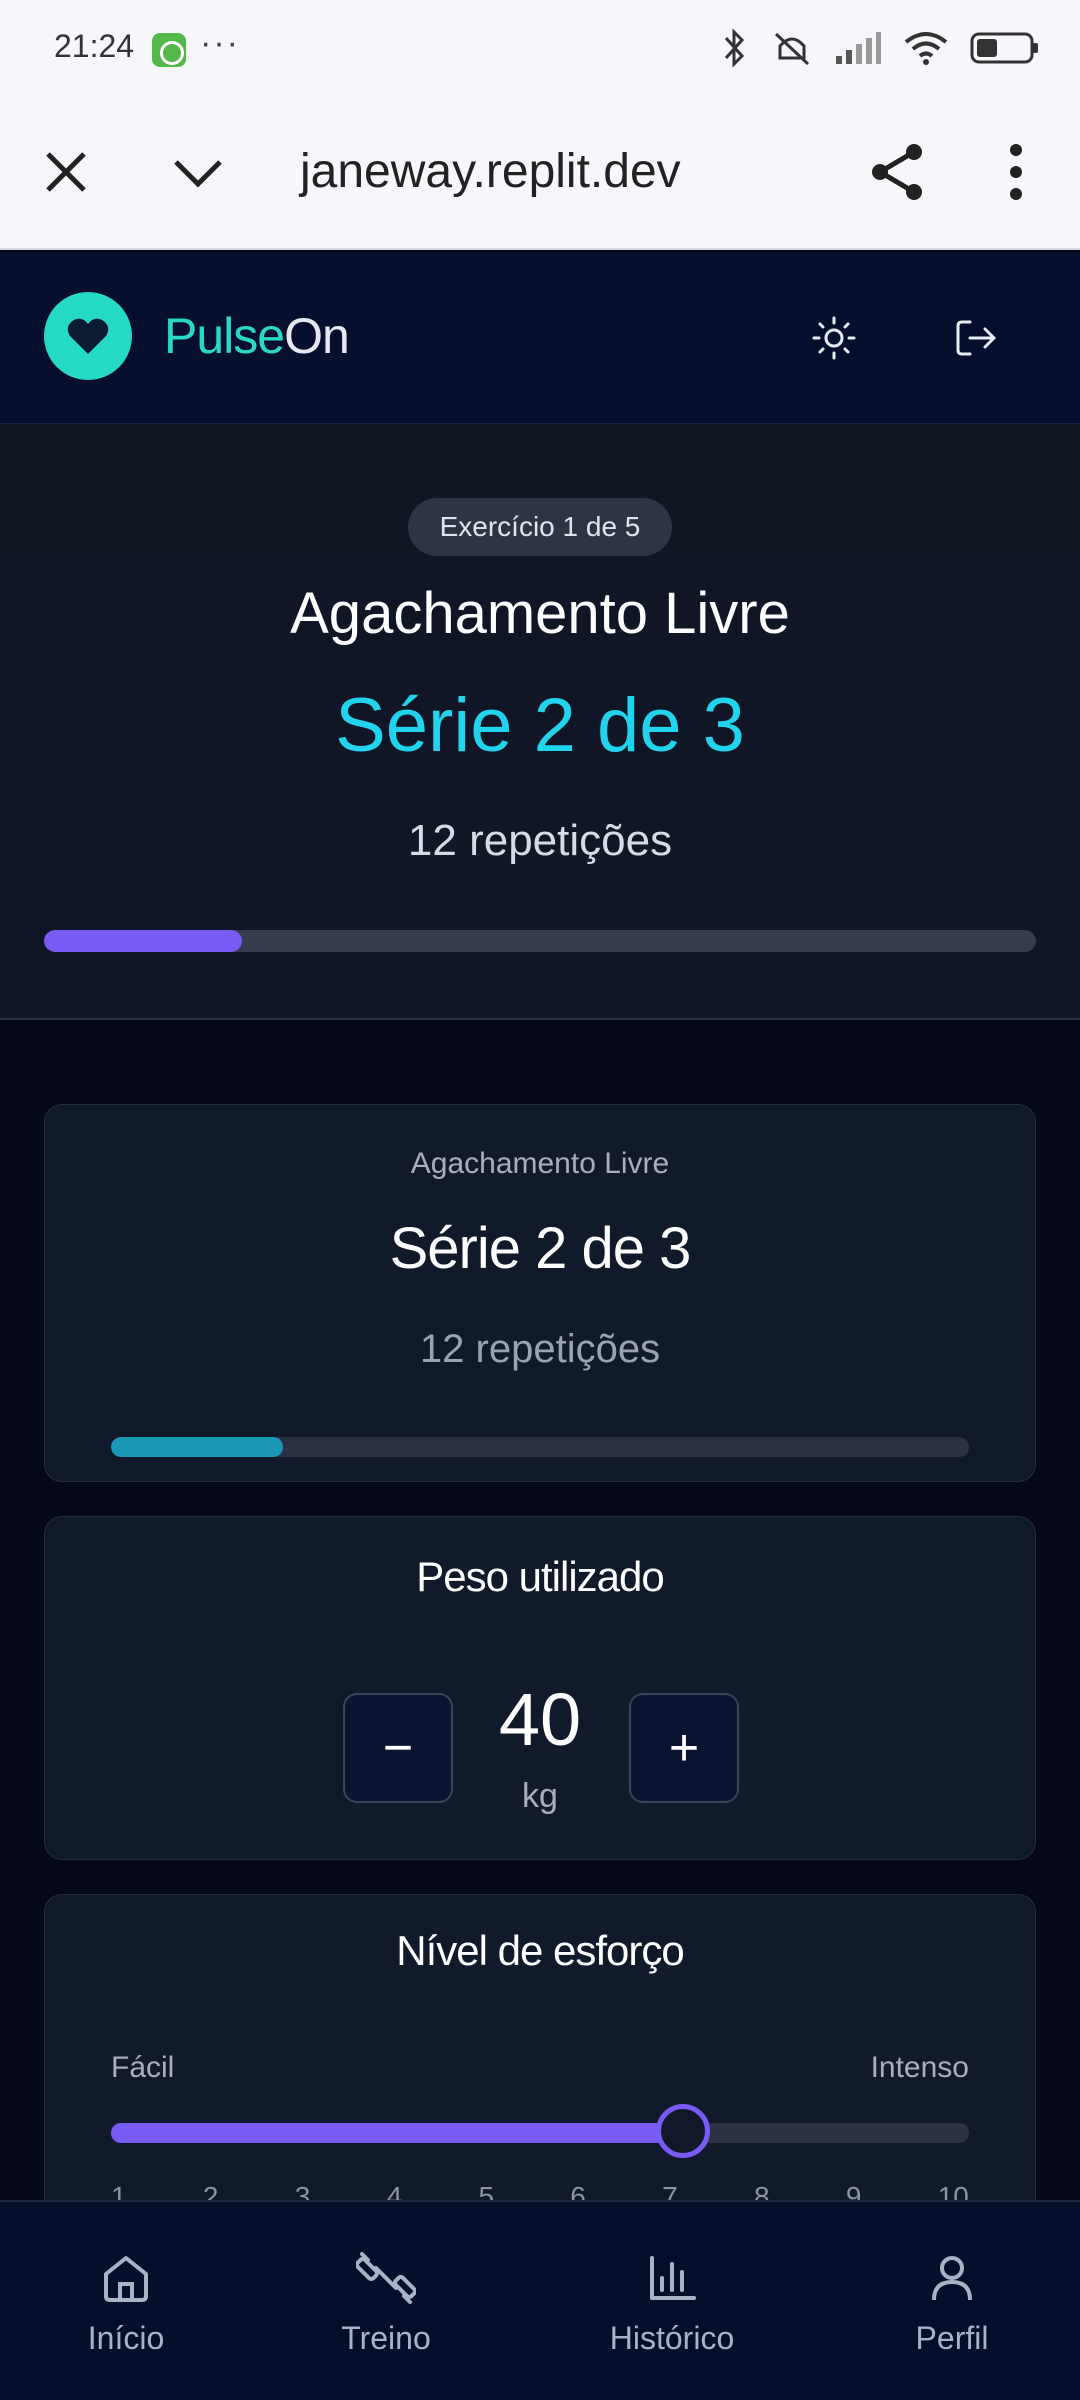 This screenshot has height=2400, width=1080. I want to click on heart-icon, so click(88, 336).